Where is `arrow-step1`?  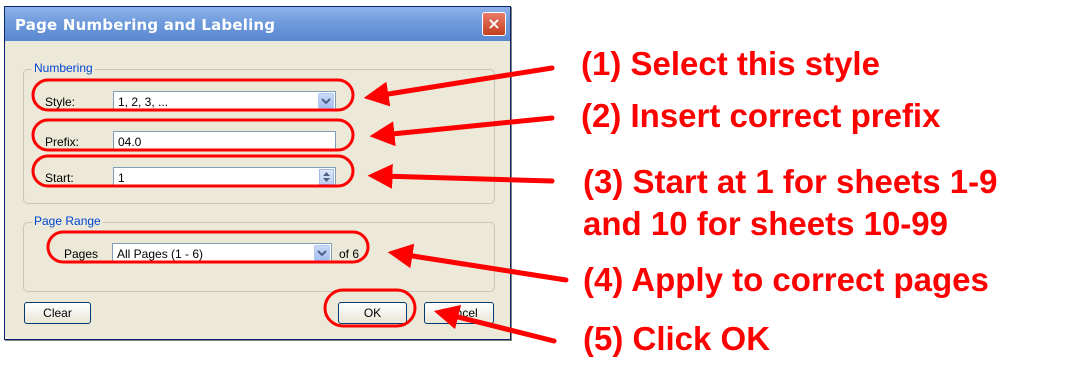
arrow-step1 is located at coordinates (459, 86).